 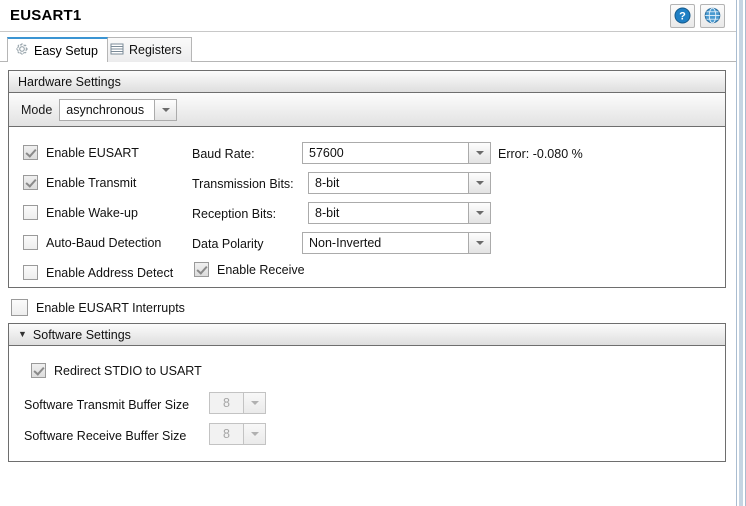 What do you see at coordinates (30, 212) in the screenshot?
I see `checkbox-enable-wakeup-box` at bounding box center [30, 212].